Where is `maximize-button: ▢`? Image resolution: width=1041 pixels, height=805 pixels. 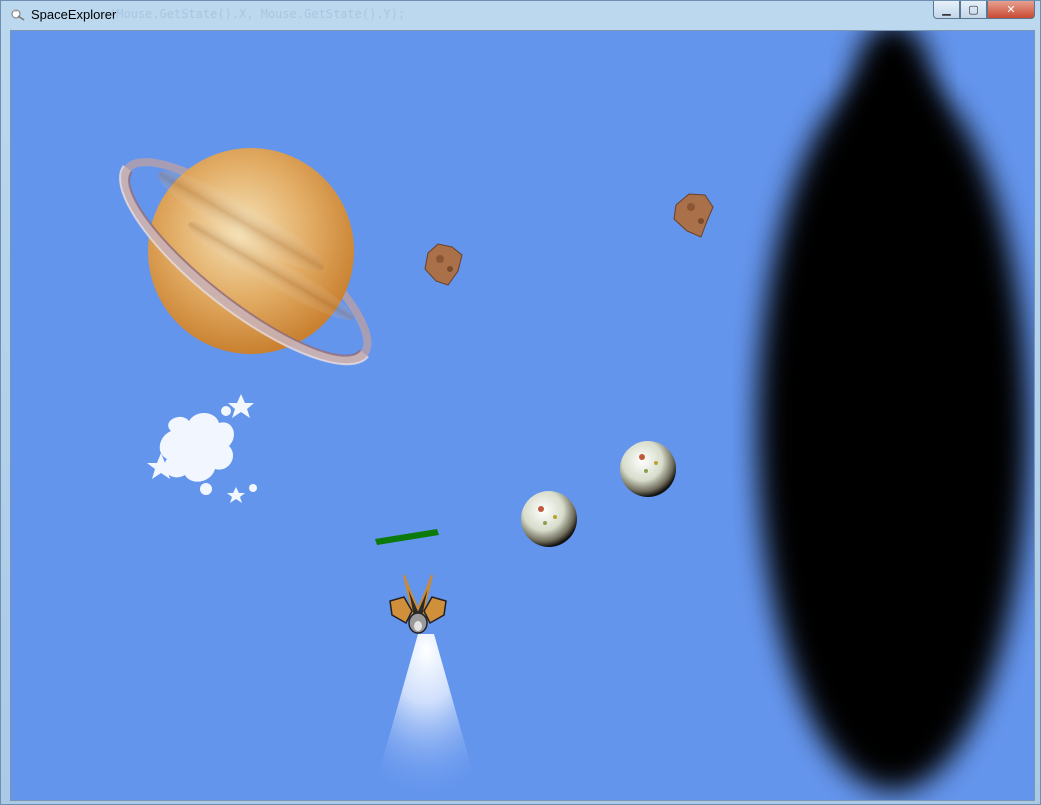
maximize-button: ▢ is located at coordinates (973, 10).